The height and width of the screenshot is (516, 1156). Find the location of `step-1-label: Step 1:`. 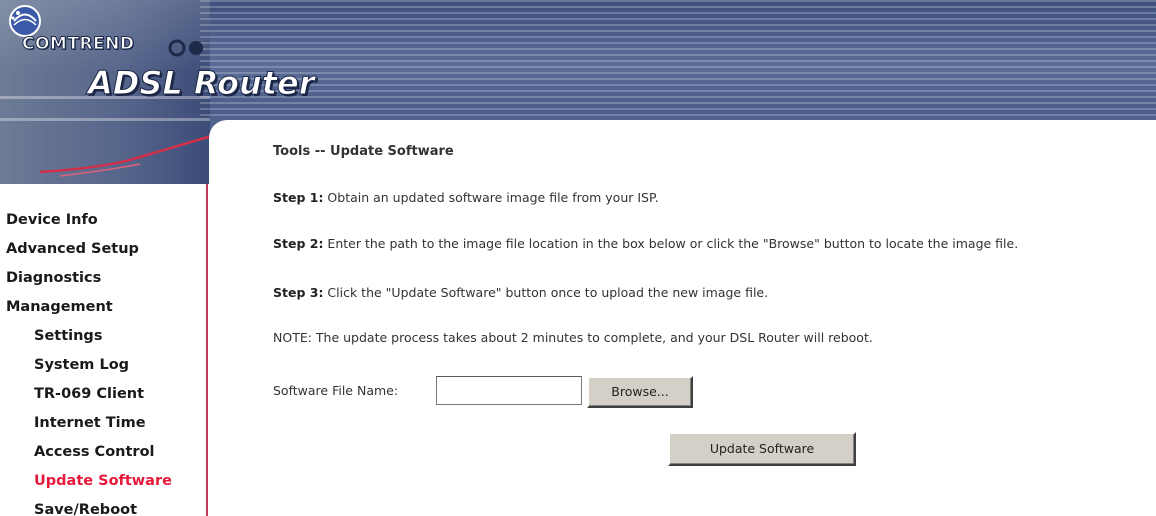

step-1-label: Step 1: is located at coordinates (298, 197).